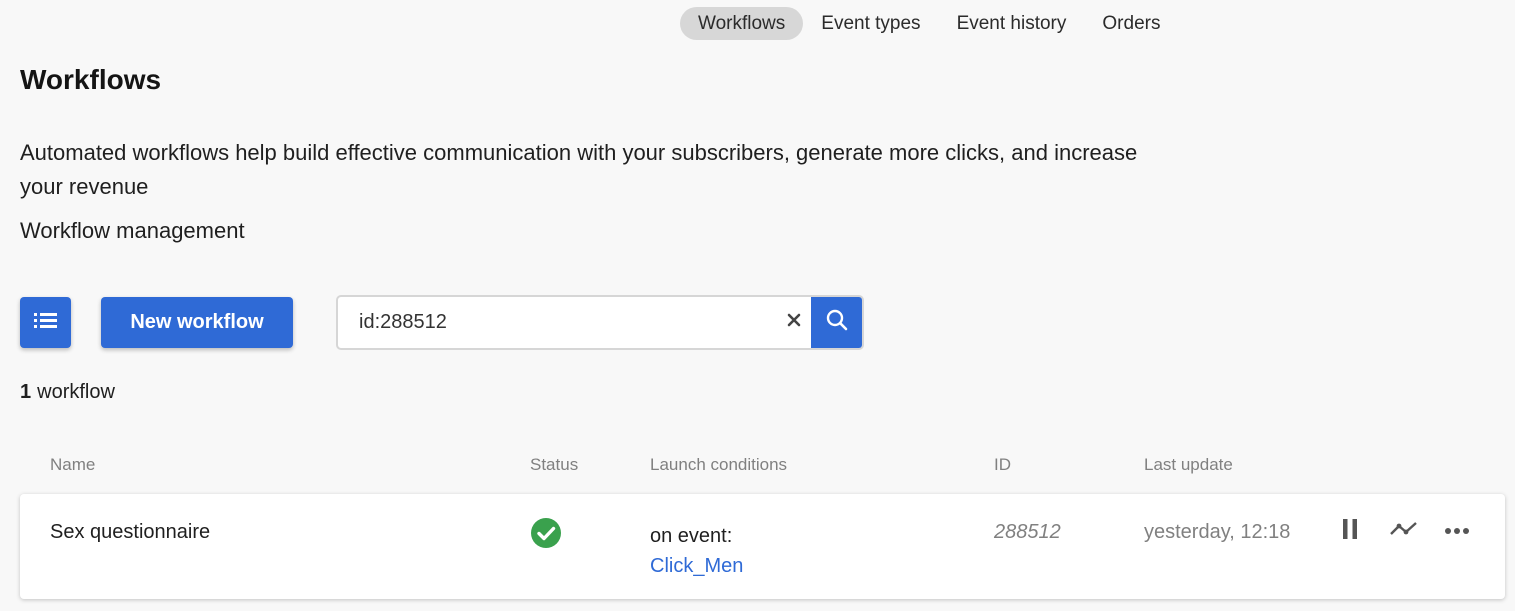  Describe the element at coordinates (1002, 464) in the screenshot. I see `column-header-id: ID` at that location.